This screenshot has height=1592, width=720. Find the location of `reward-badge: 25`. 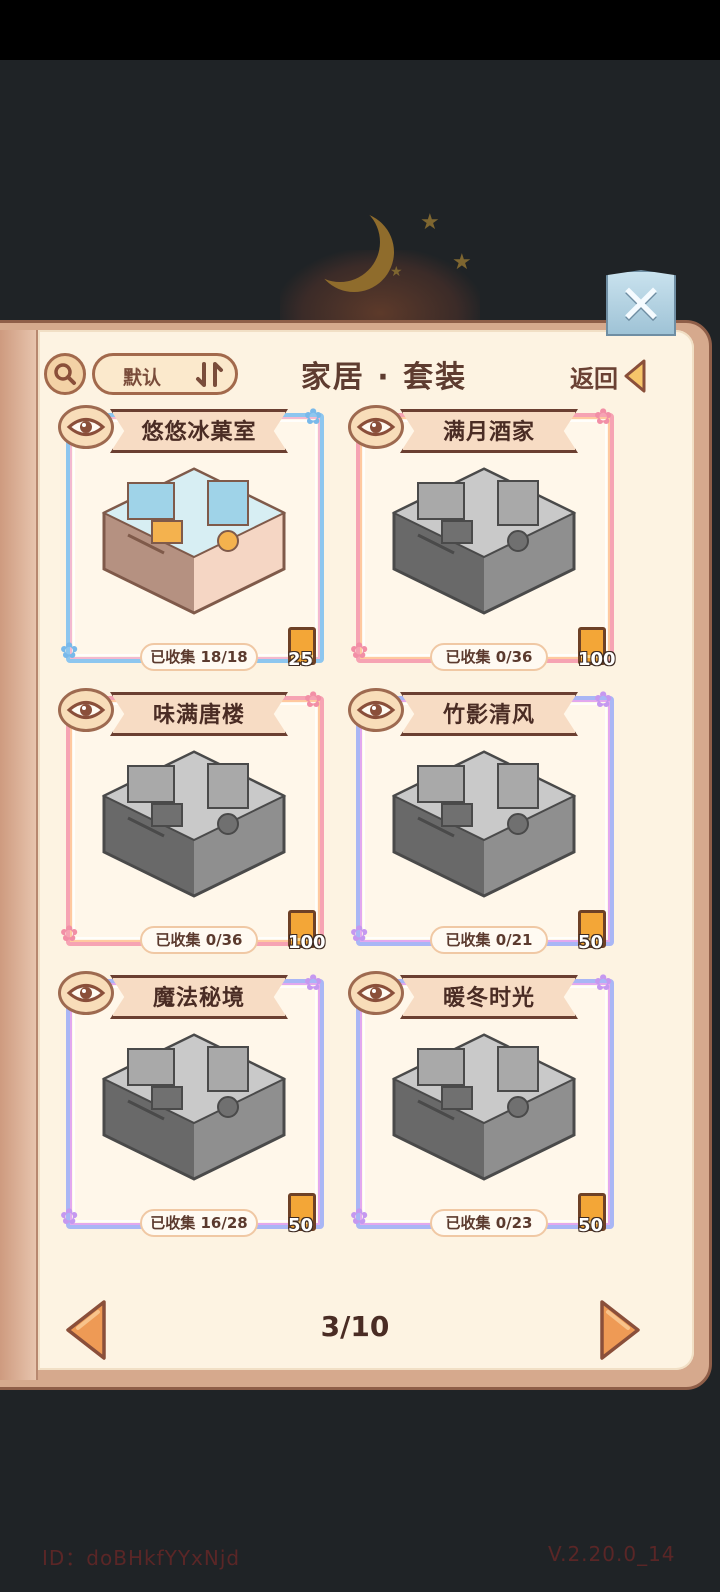

reward-badge: 25 is located at coordinates (314, 649).